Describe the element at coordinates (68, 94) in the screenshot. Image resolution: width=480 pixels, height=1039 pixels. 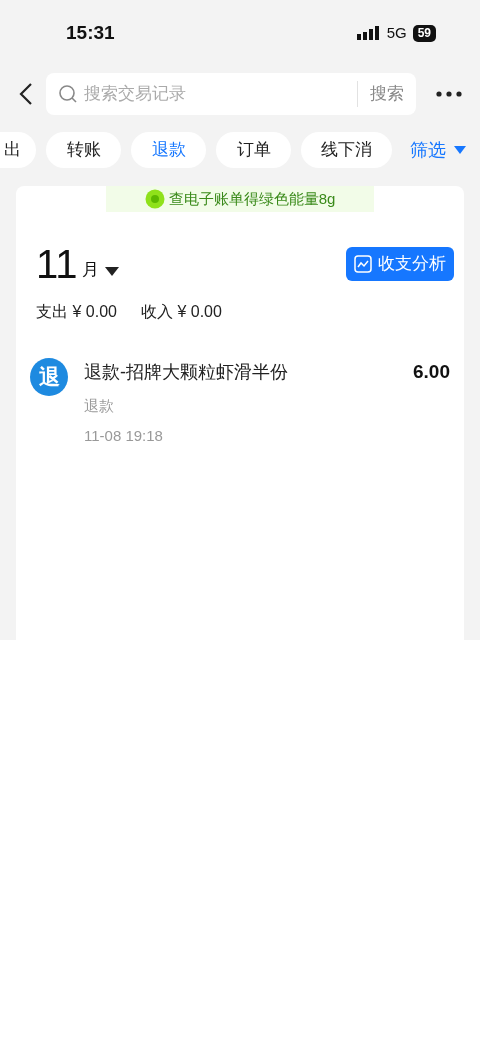
I see `search-icon` at that location.